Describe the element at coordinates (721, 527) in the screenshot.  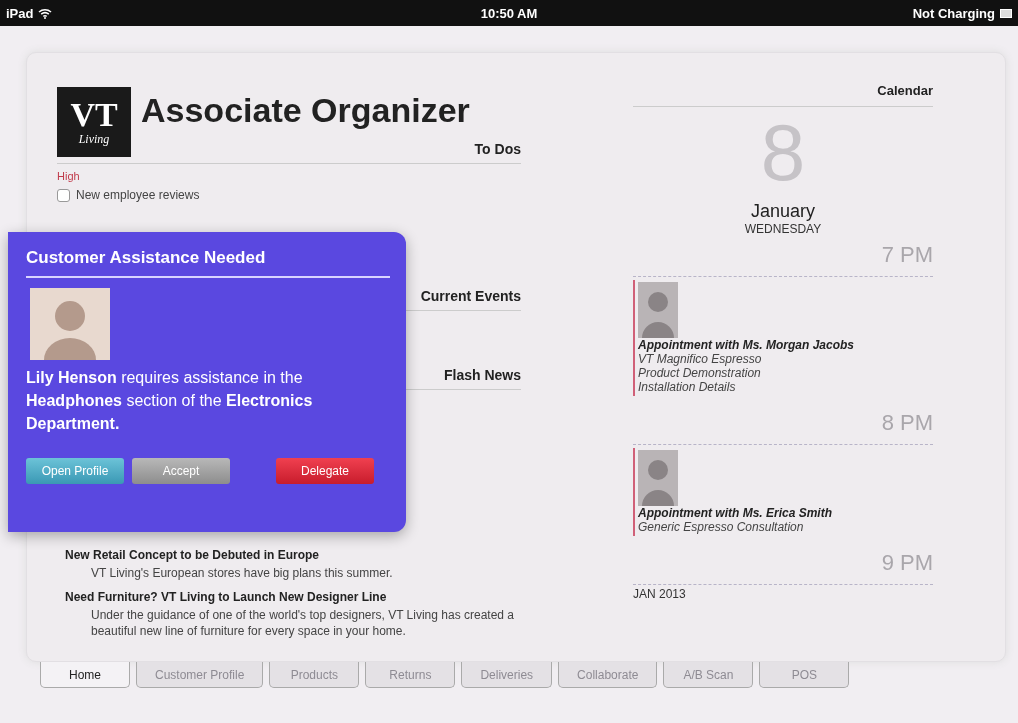
I see `appointment-detail: Generic Espresso Consultation` at that location.